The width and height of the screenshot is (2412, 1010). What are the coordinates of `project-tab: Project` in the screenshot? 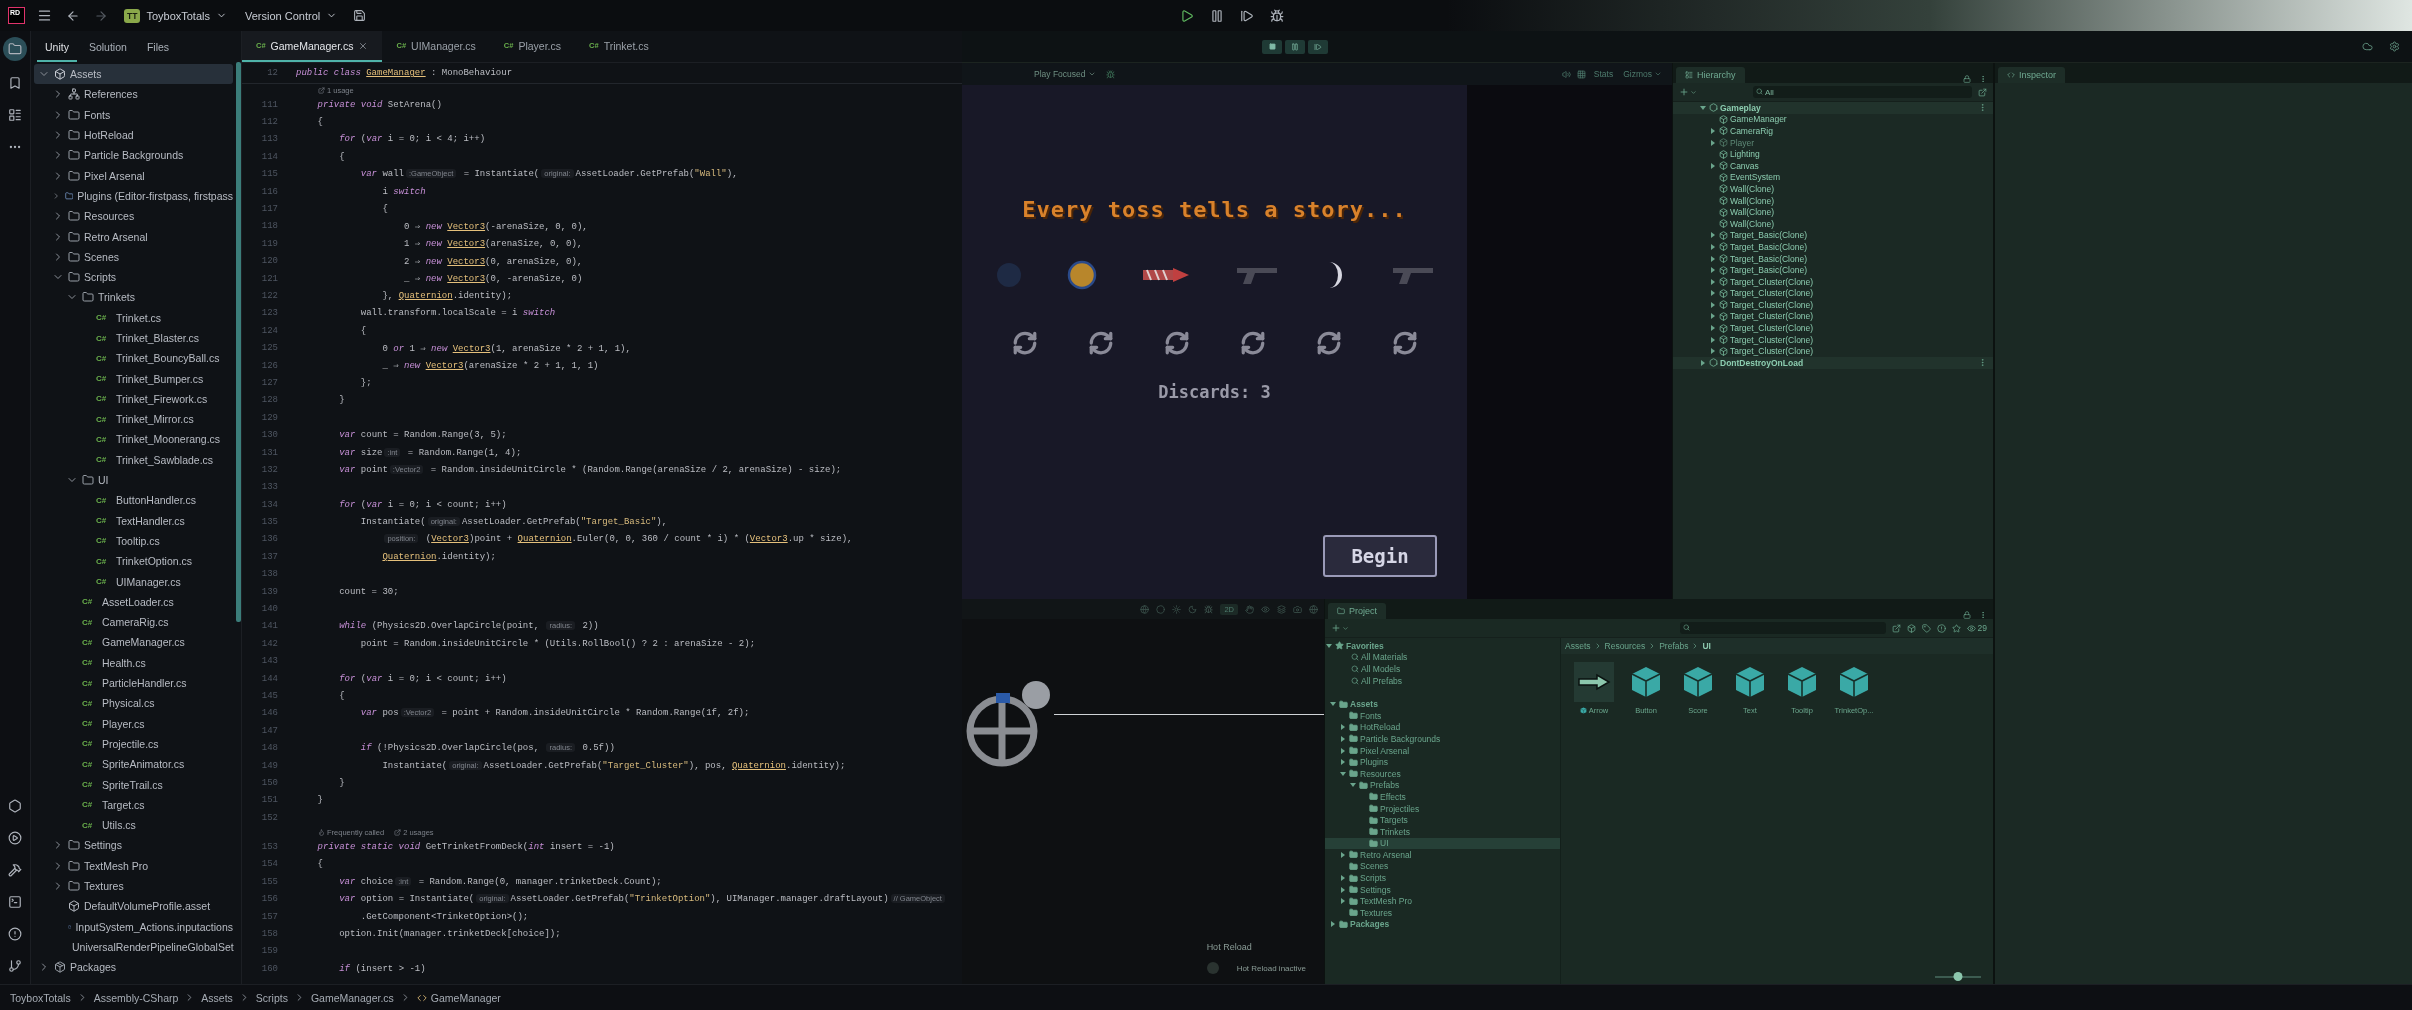 It's located at (1357, 611).